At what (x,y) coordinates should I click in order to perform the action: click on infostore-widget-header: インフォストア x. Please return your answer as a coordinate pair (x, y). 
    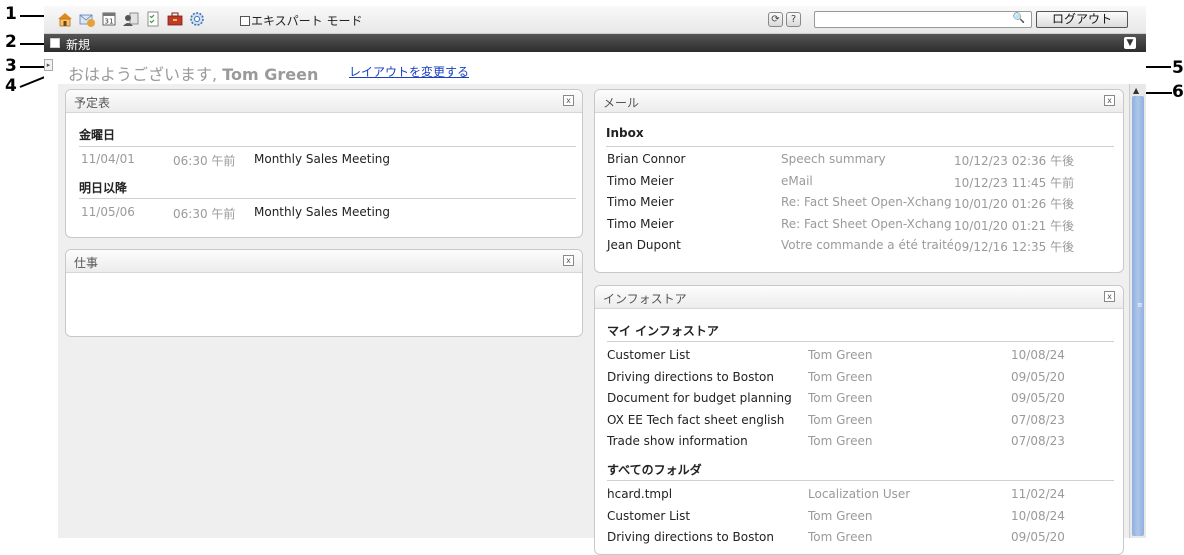
    Looking at the image, I should click on (859, 297).